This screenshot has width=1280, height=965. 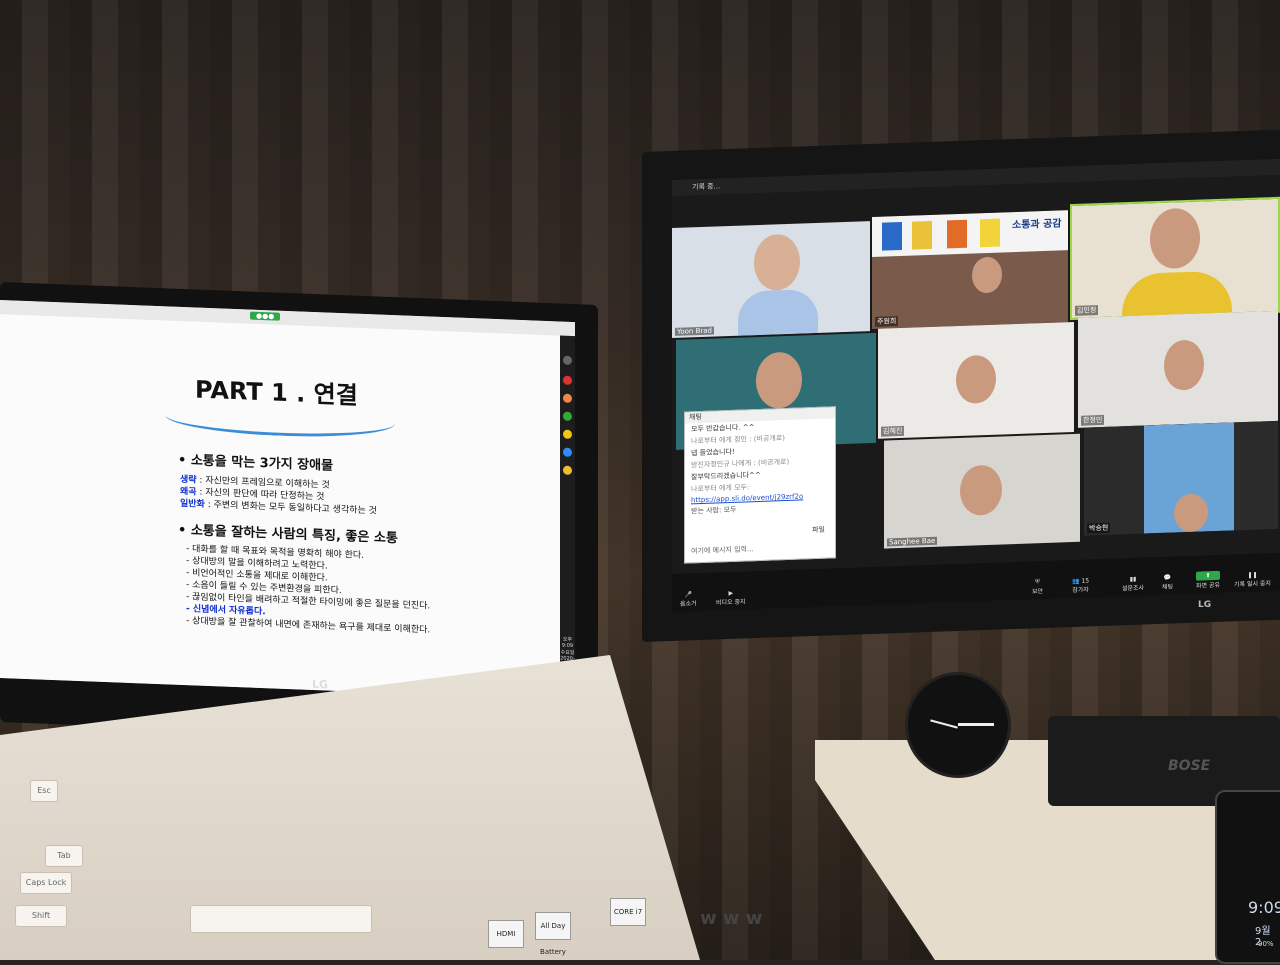 What do you see at coordinates (44, 791) in the screenshot?
I see `key-esc: Esc` at bounding box center [44, 791].